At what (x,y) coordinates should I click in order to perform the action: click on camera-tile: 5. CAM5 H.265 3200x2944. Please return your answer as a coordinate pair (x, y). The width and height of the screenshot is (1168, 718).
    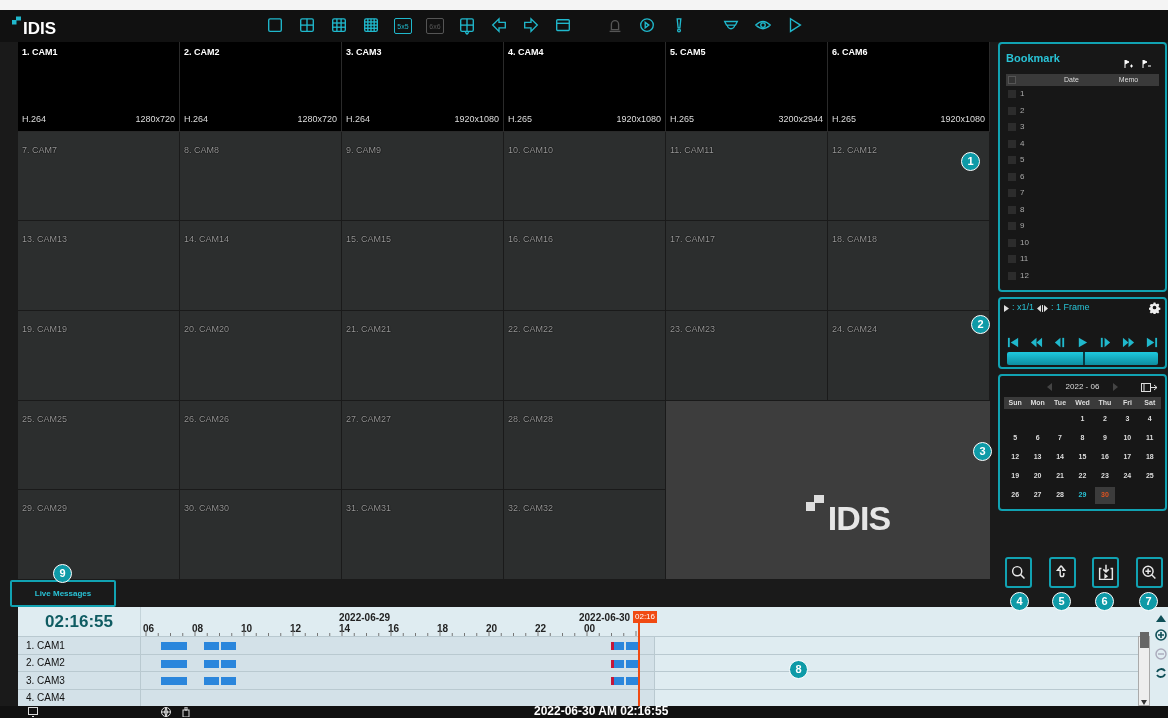
    Looking at the image, I should click on (747, 87).